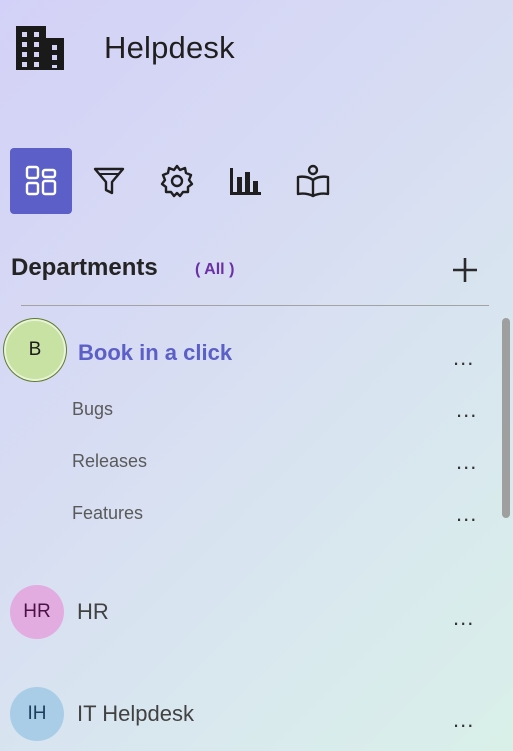 This screenshot has height=751, width=513. What do you see at coordinates (155, 353) in the screenshot?
I see `department-item-book-in-a-click: Book in a click` at bounding box center [155, 353].